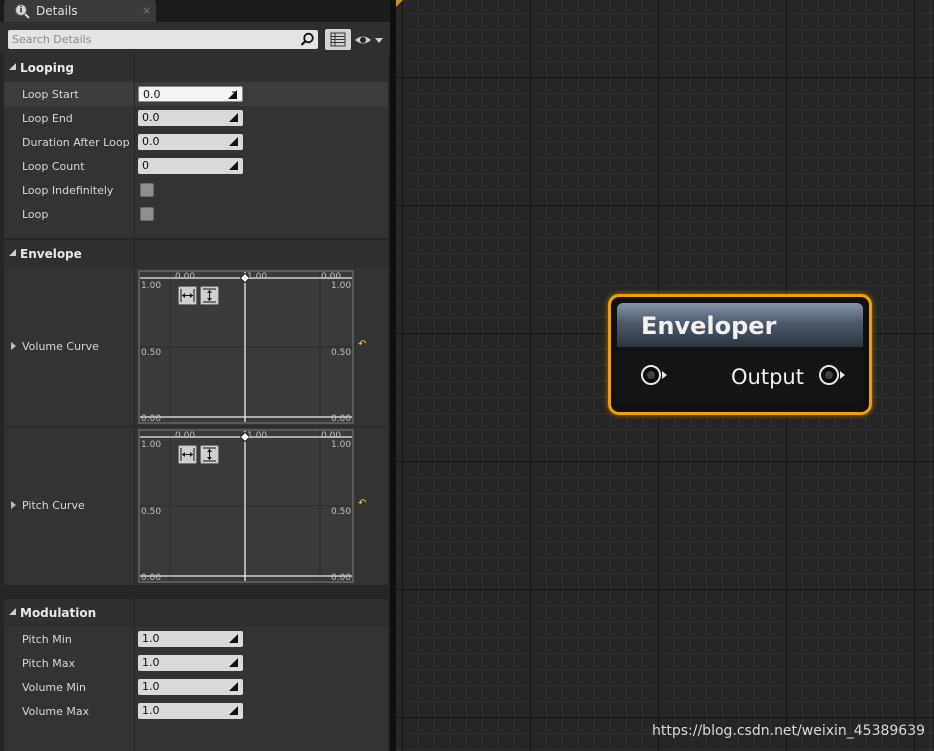 This screenshot has height=751, width=934. Describe the element at coordinates (60, 346) in the screenshot. I see `property-label: Volume Curve` at that location.